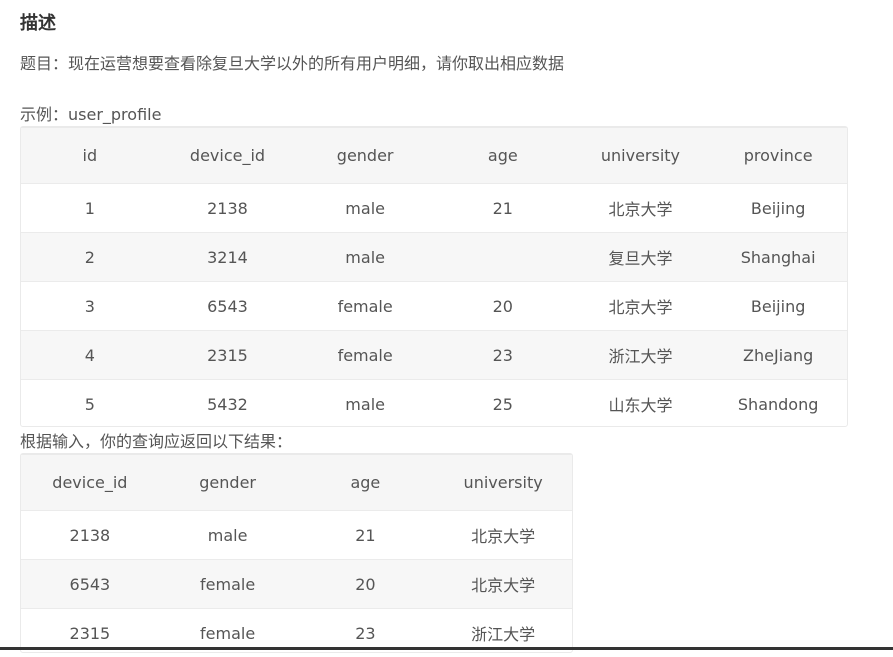 The width and height of the screenshot is (893, 657). I want to click on input-column-header: province, so click(778, 156).